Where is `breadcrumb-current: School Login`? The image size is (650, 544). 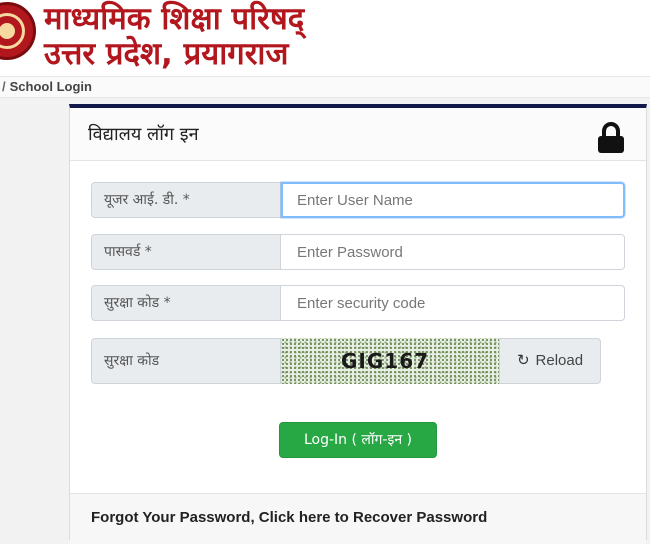 breadcrumb-current: School Login is located at coordinates (50, 86).